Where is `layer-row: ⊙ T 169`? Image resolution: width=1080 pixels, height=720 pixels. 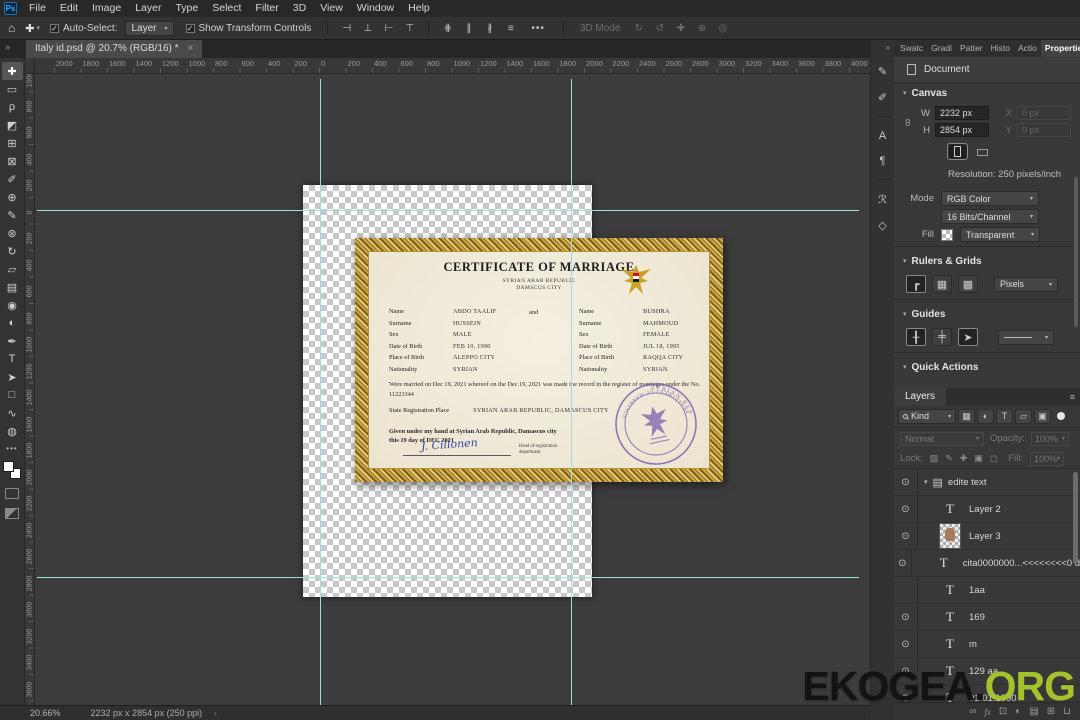 layer-row: ⊙ T 169 is located at coordinates (987, 617).